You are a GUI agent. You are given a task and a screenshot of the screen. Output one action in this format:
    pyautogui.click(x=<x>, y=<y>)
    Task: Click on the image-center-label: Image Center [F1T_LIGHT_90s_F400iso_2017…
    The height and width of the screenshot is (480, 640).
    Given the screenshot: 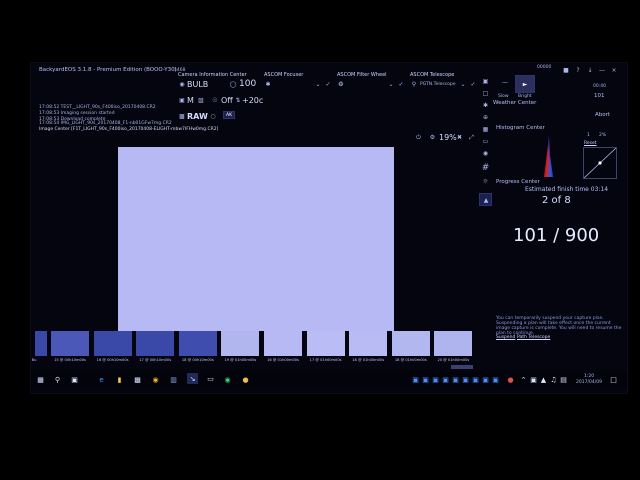 What is the action you would take?
    pyautogui.click(x=129, y=129)
    